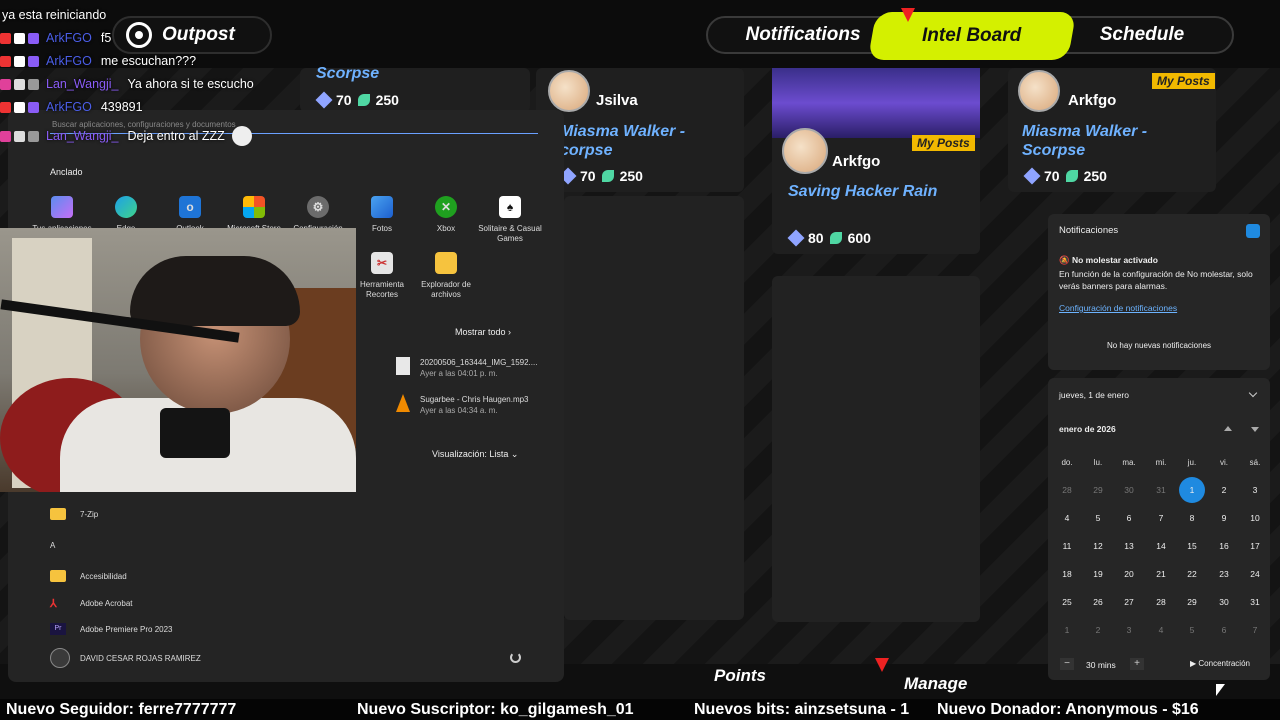 The height and width of the screenshot is (720, 1280). Describe the element at coordinates (382, 215) in the screenshot. I see `app-fotos: Fotos` at that location.